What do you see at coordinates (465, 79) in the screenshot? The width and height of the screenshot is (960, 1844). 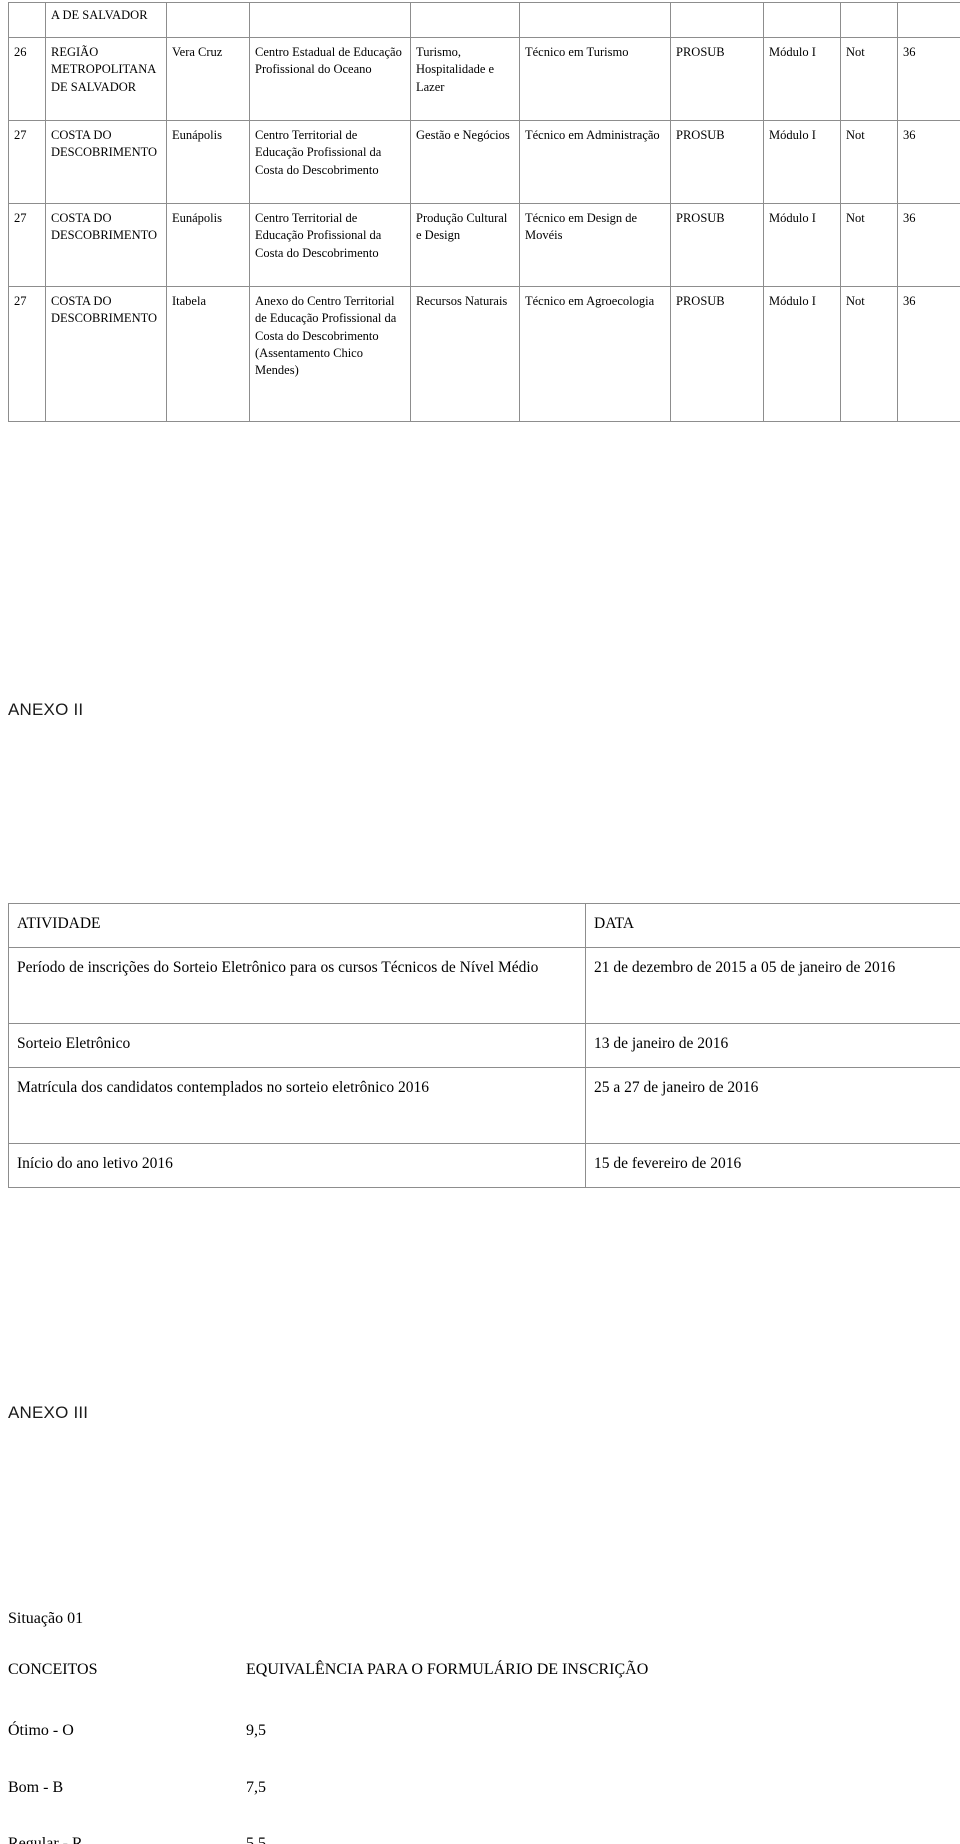 I see `cell-axis: Turismo, Hospitalidade e Lazer` at bounding box center [465, 79].